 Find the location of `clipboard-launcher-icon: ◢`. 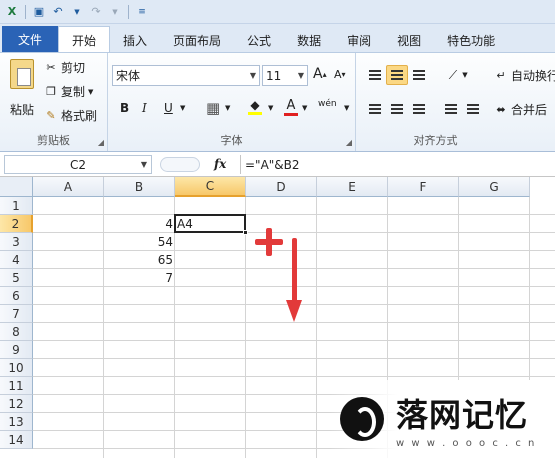

clipboard-launcher-icon: ◢ is located at coordinates (101, 142).